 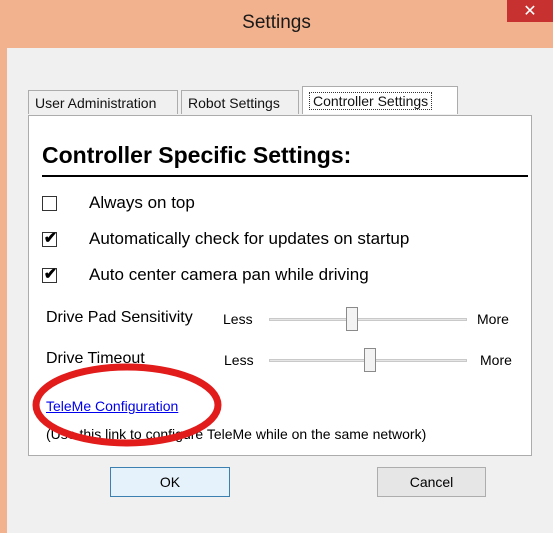 I want to click on tab-label: User Administration, so click(x=96, y=103).